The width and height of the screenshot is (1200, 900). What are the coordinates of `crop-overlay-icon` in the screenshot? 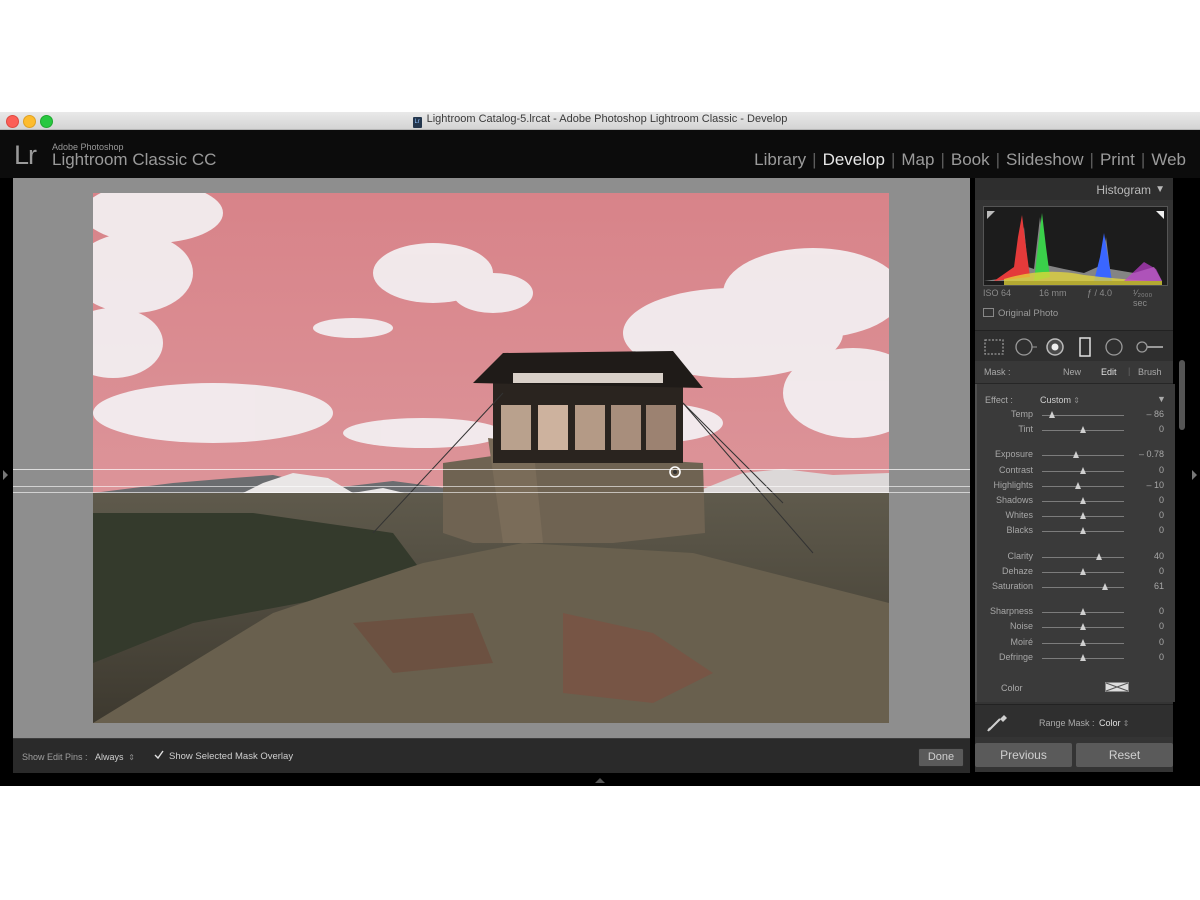 It's located at (994, 347).